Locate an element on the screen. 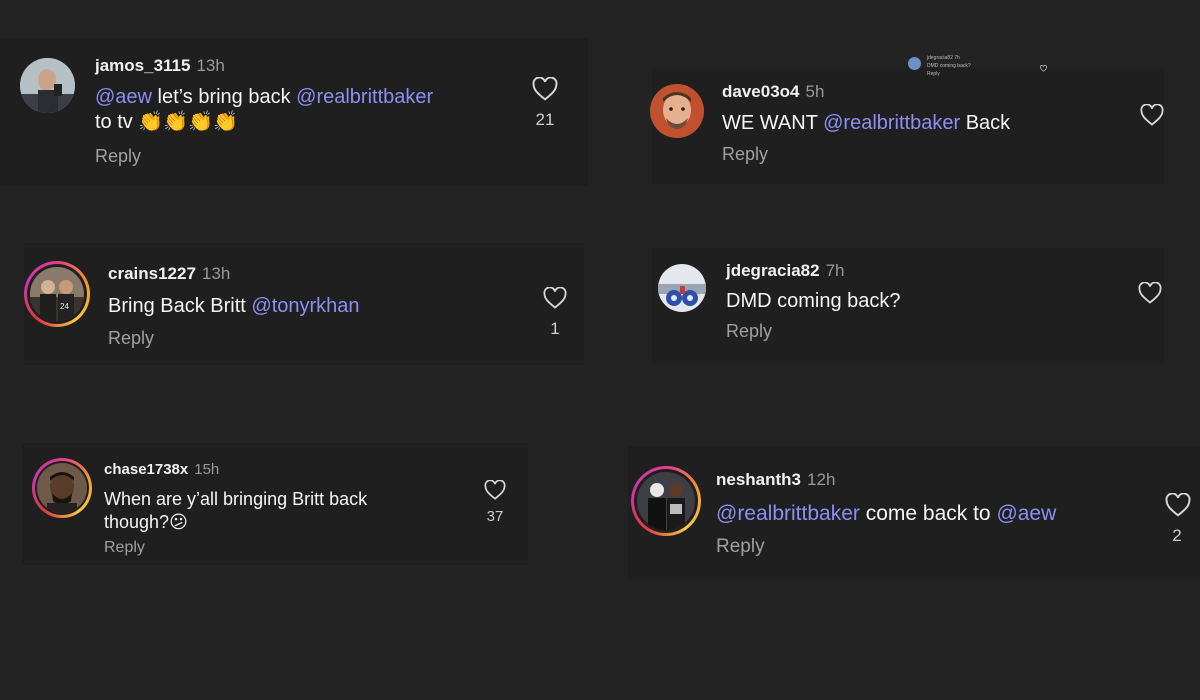  like-count: 21 is located at coordinates (545, 119).